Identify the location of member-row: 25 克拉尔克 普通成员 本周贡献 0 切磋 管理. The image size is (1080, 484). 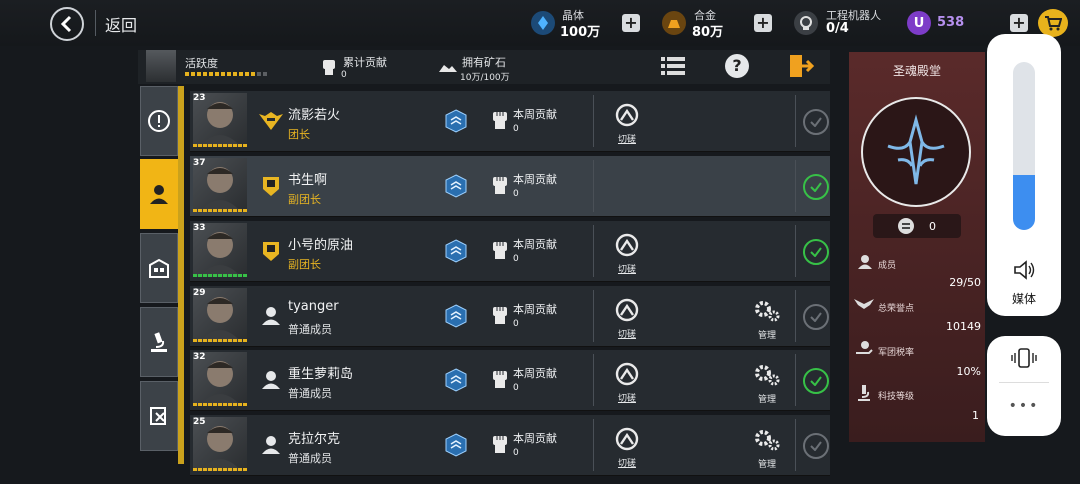
(510, 445).